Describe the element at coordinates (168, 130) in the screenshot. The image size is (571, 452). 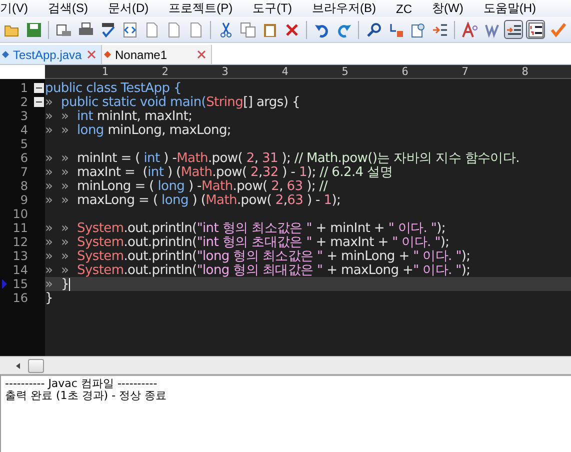
I see `code-text: minLong, maxLong;` at that location.